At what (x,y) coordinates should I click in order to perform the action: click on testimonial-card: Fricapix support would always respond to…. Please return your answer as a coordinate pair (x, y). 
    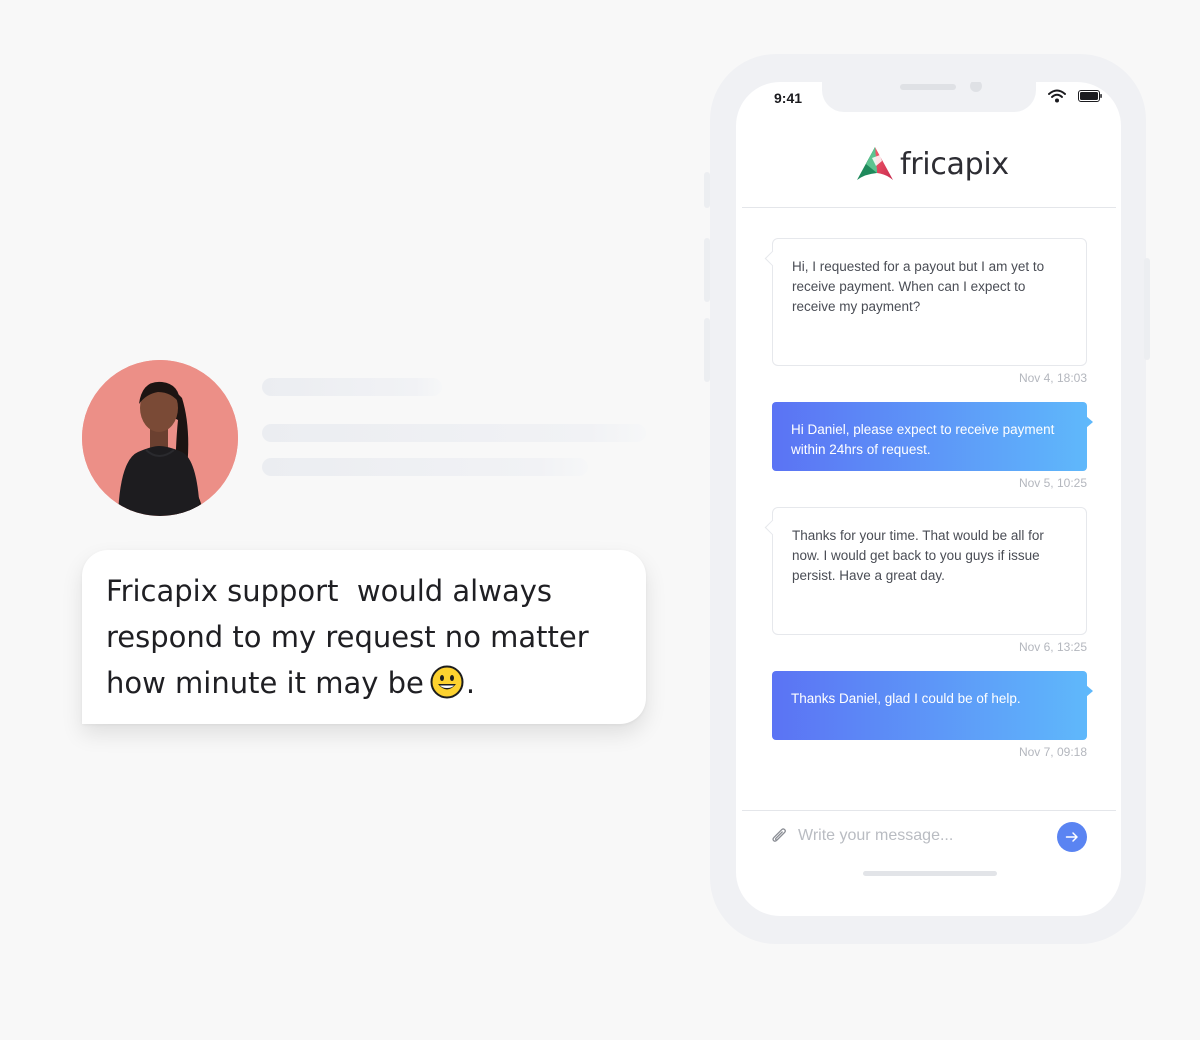
    Looking at the image, I should click on (364, 637).